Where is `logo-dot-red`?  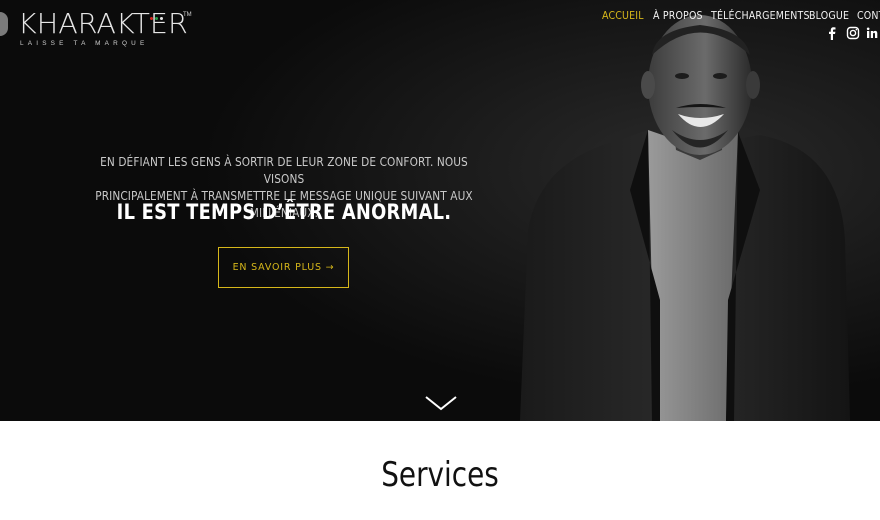 logo-dot-red is located at coordinates (151, 18).